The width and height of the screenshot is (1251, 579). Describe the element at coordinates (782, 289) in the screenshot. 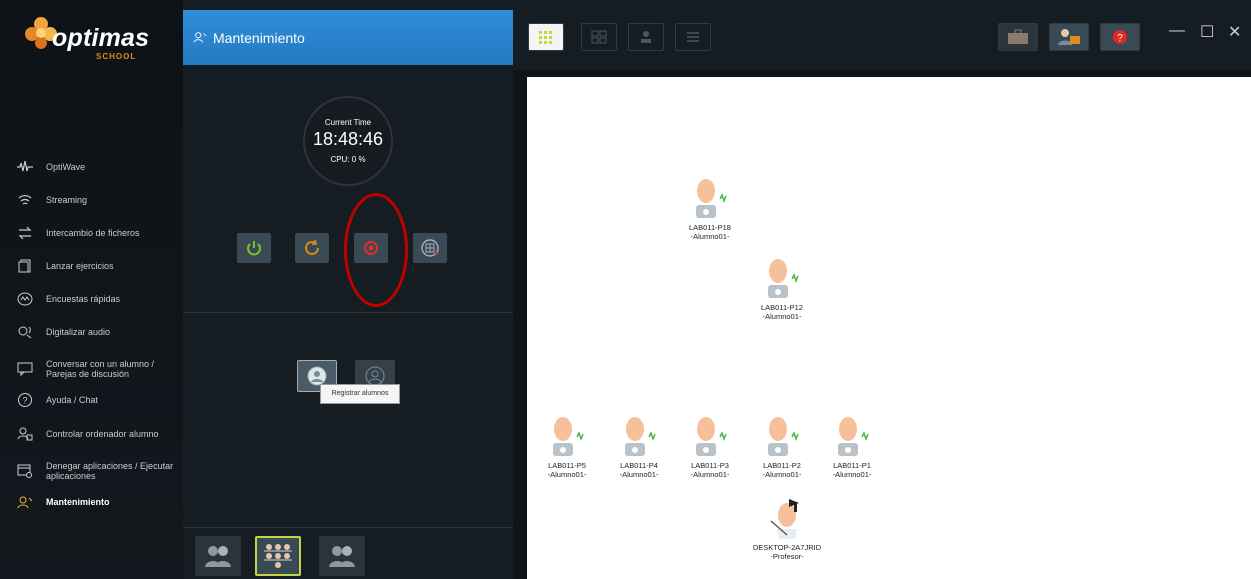

I see `student-computer: LAB011-P12 -Alumno01-` at that location.